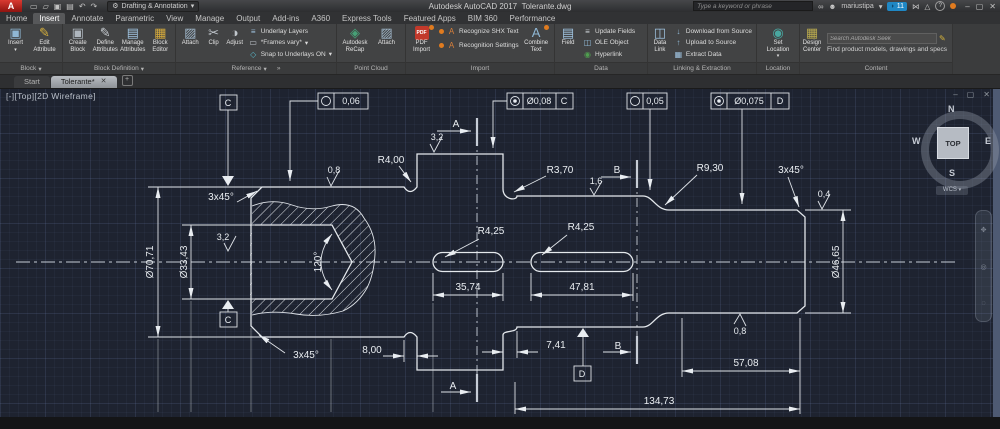 The width and height of the screenshot is (1000, 429). I want to click on data-row-button: ◫ OLE Object, so click(609, 42).